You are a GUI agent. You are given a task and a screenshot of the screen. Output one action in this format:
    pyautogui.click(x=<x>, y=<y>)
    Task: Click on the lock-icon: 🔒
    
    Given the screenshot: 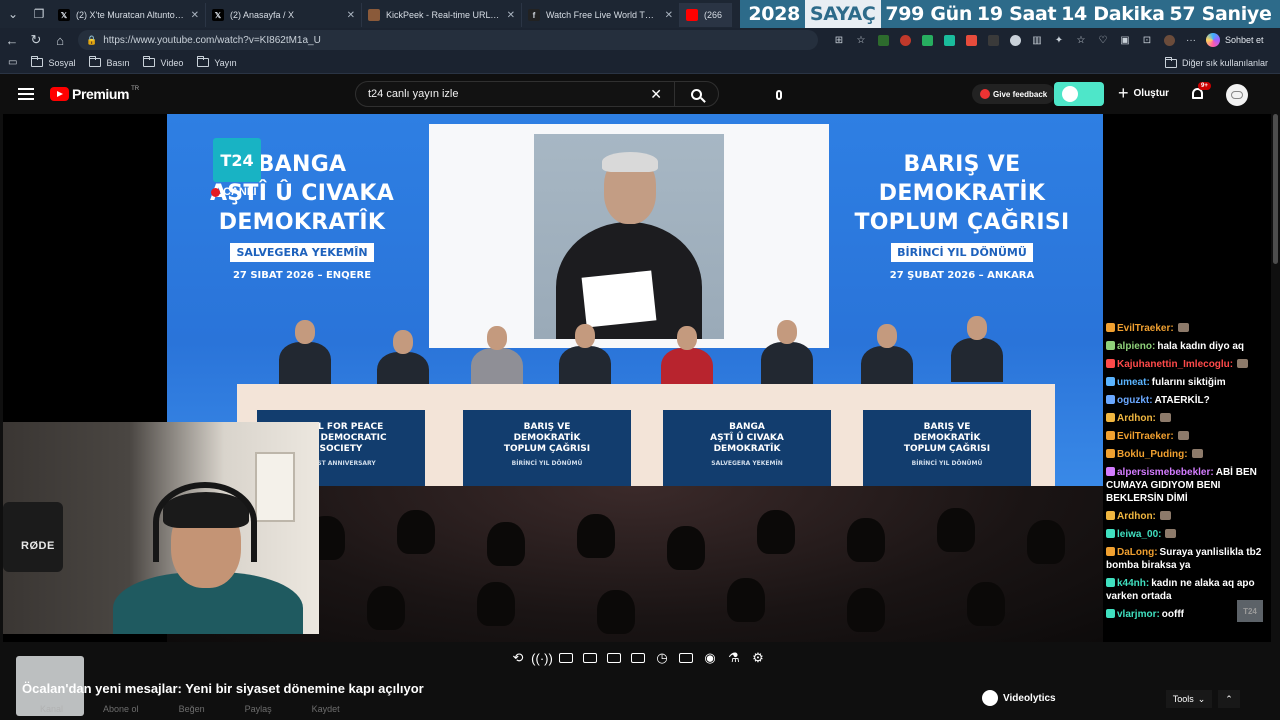 What is the action you would take?
    pyautogui.click(x=91, y=40)
    